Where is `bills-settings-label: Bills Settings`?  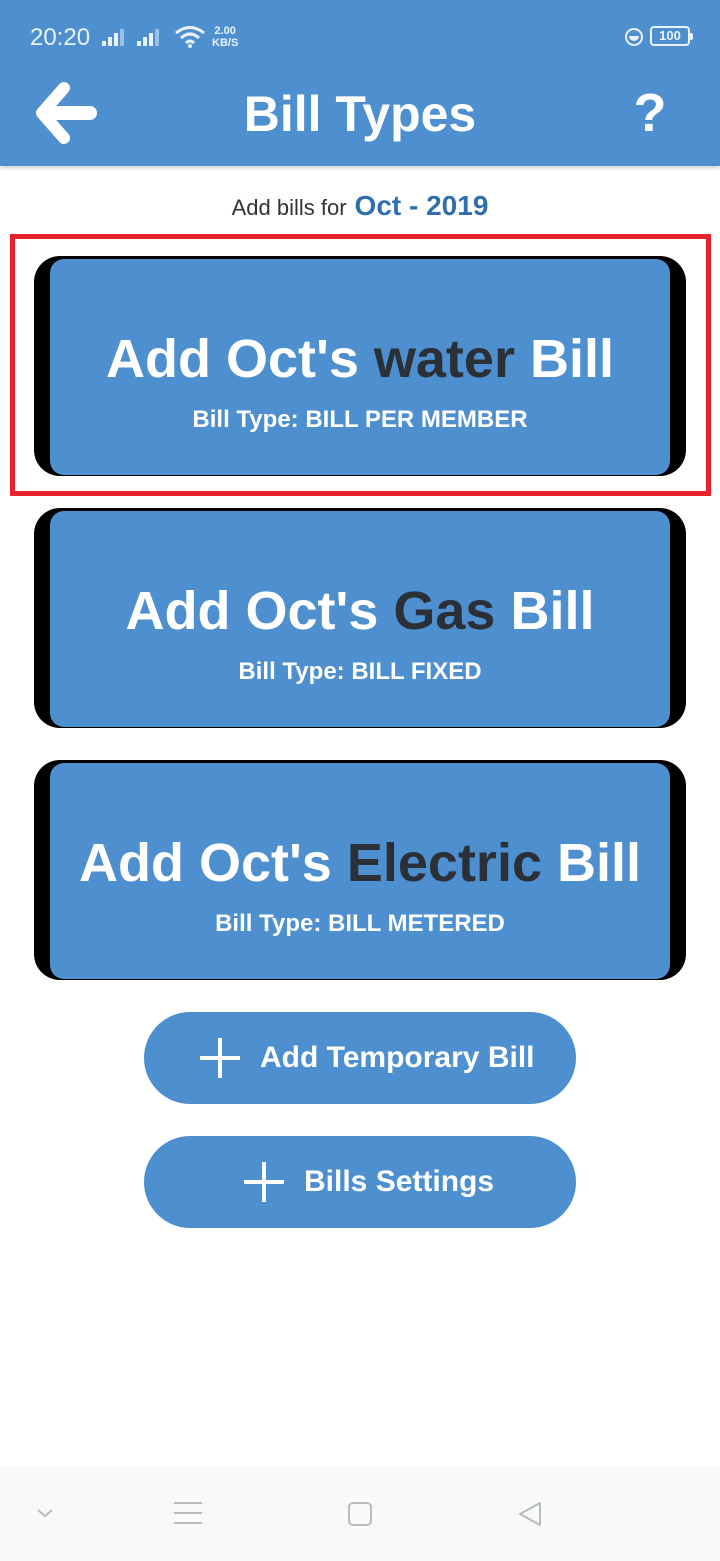 bills-settings-label: Bills Settings is located at coordinates (399, 1181).